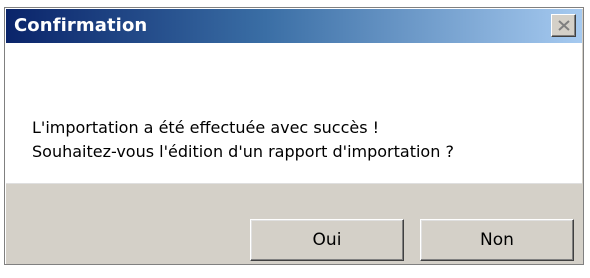 The width and height of the screenshot is (590, 278). What do you see at coordinates (81, 25) in the screenshot?
I see `dialog-title: Confirmation` at bounding box center [81, 25].